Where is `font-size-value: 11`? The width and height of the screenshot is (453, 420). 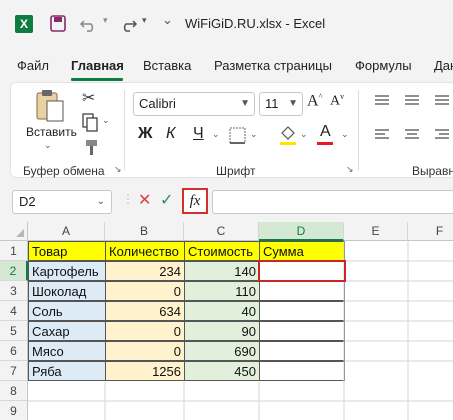 font-size-value: 11 is located at coordinates (272, 103).